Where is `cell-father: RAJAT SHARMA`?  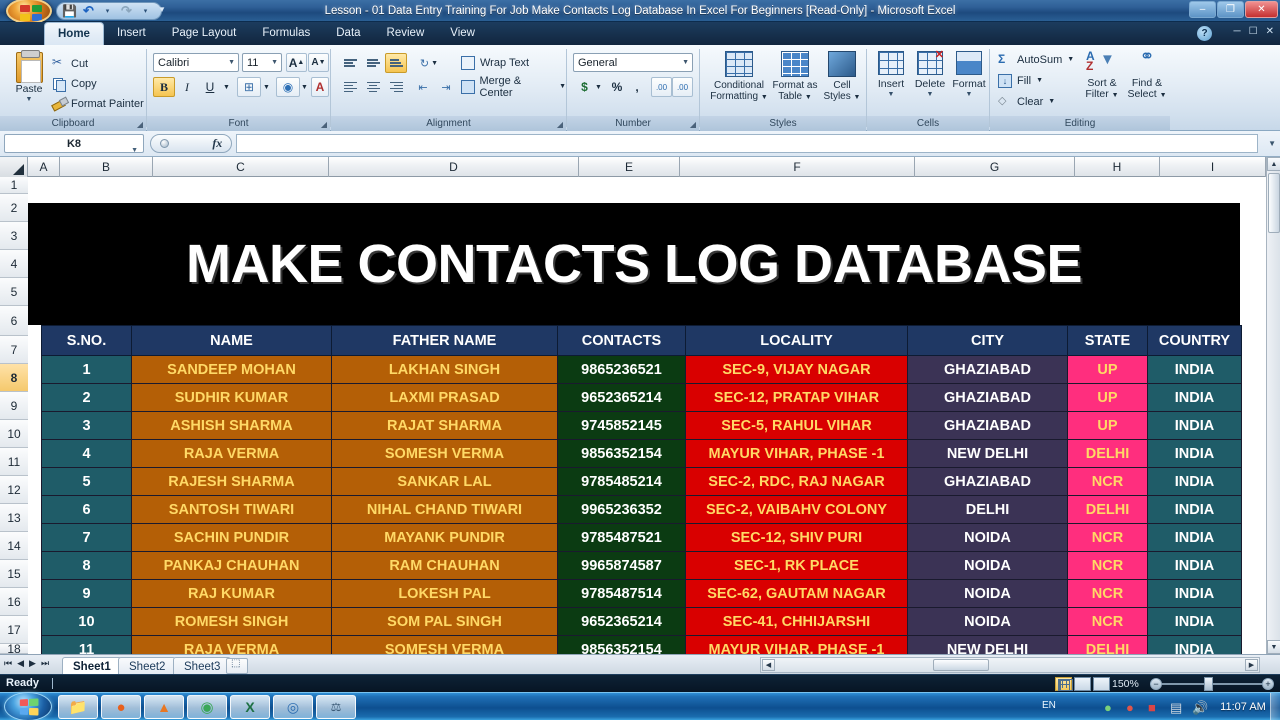 cell-father: RAJAT SHARMA is located at coordinates (444, 425).